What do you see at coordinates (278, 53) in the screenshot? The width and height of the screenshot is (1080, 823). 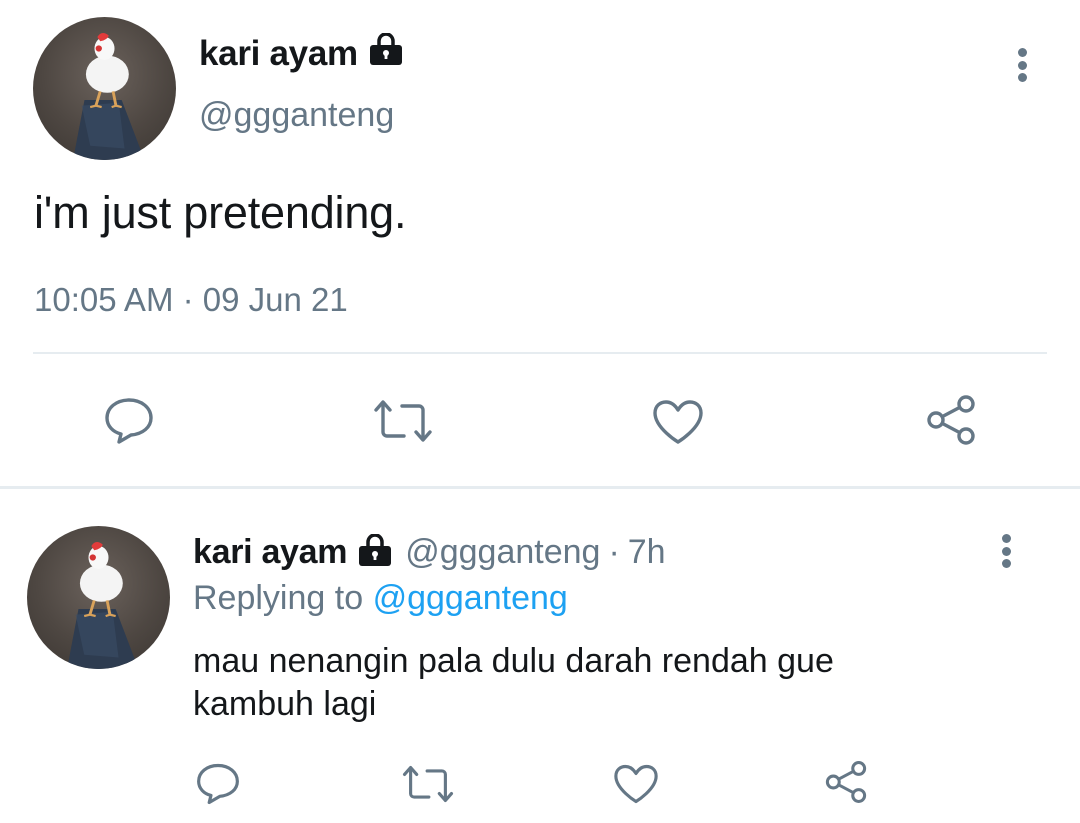 I see `main-display-name-text: kari ayam` at bounding box center [278, 53].